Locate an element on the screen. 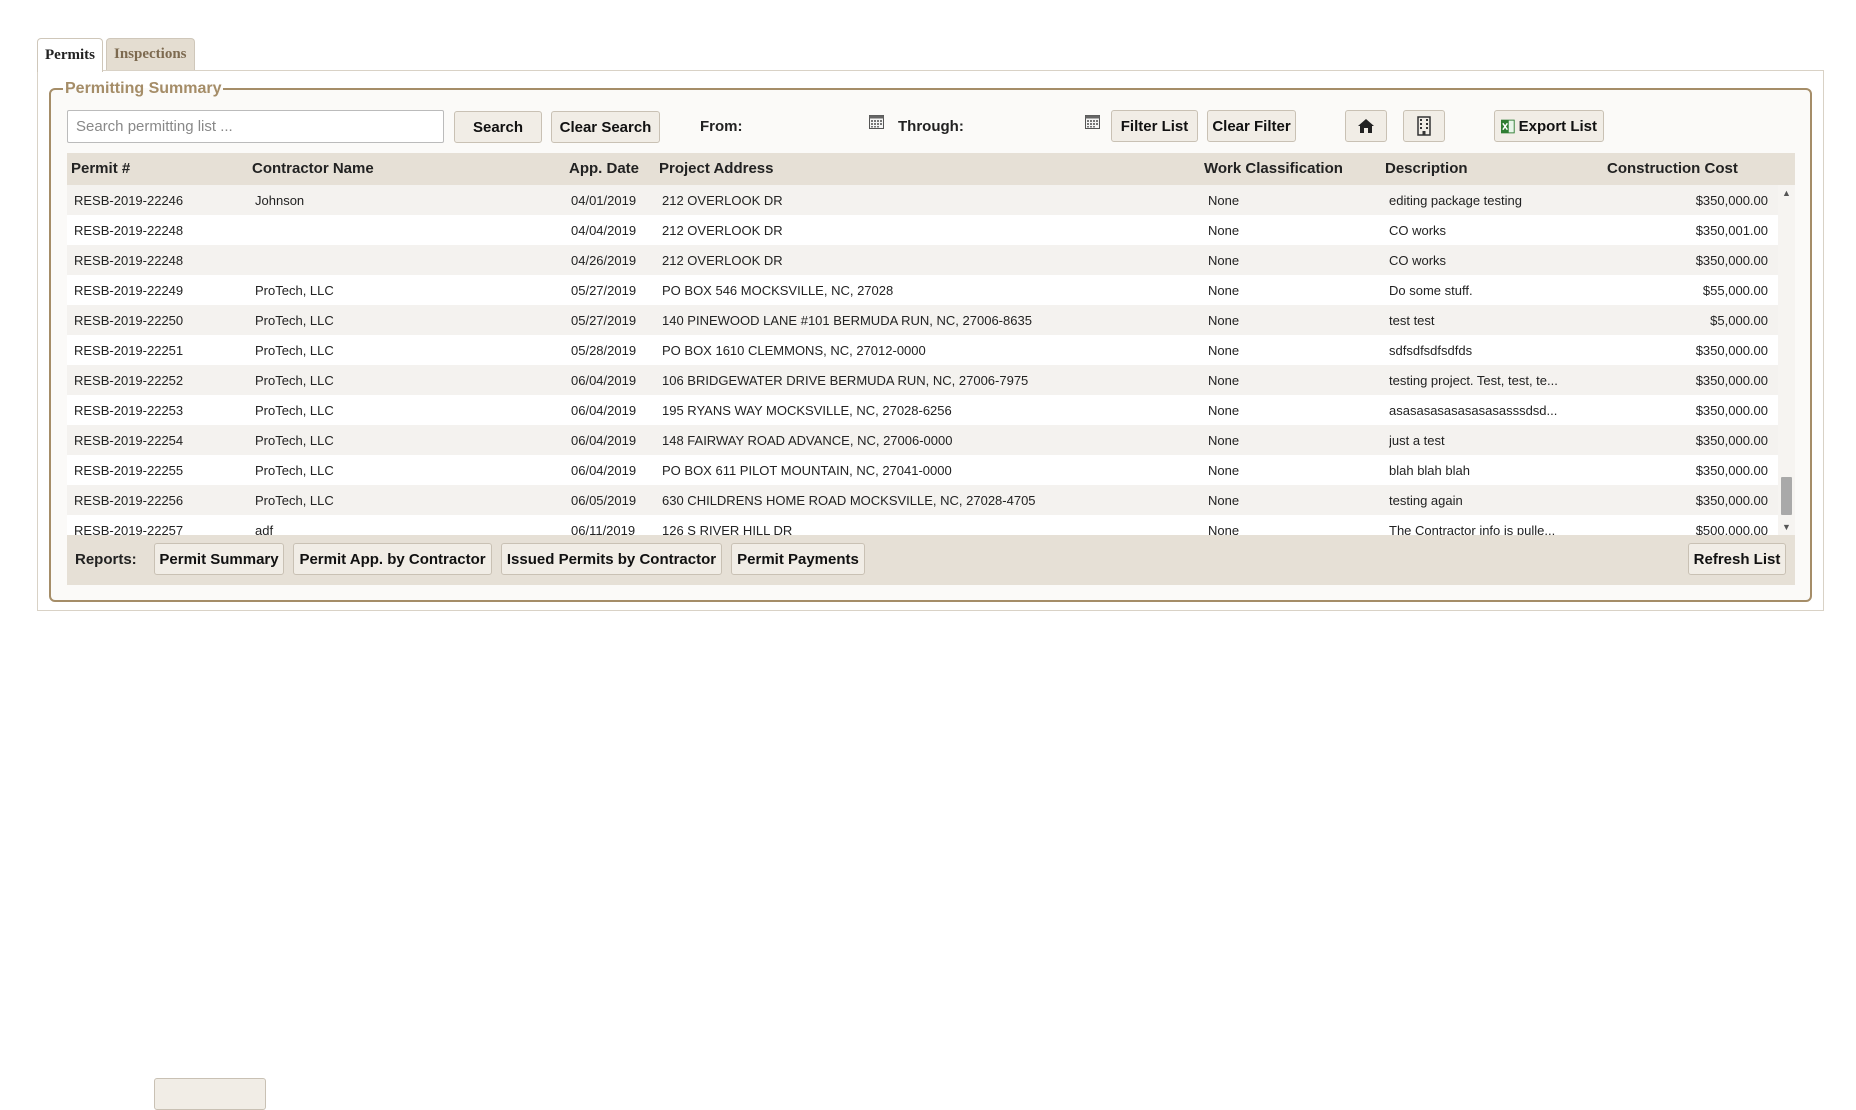 The image size is (1856, 1110). cell-desc: CO works is located at coordinates (1418, 230).